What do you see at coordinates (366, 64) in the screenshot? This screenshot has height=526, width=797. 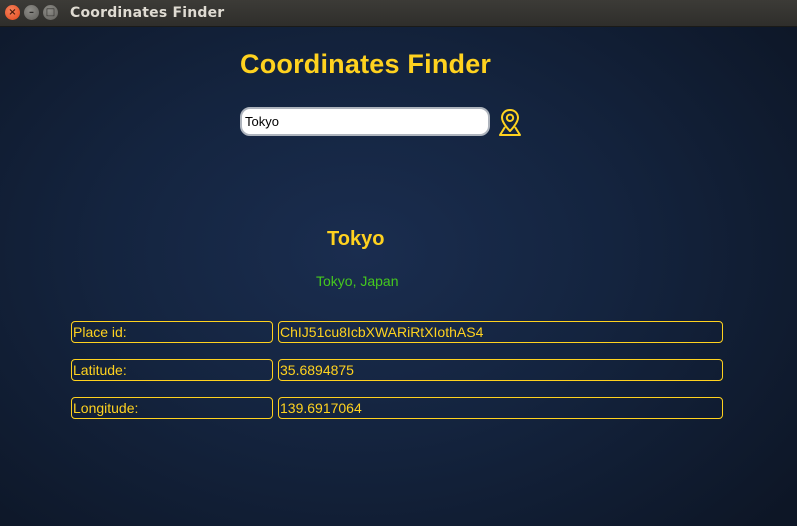 I see `app-title: Coordinates Finder` at bounding box center [366, 64].